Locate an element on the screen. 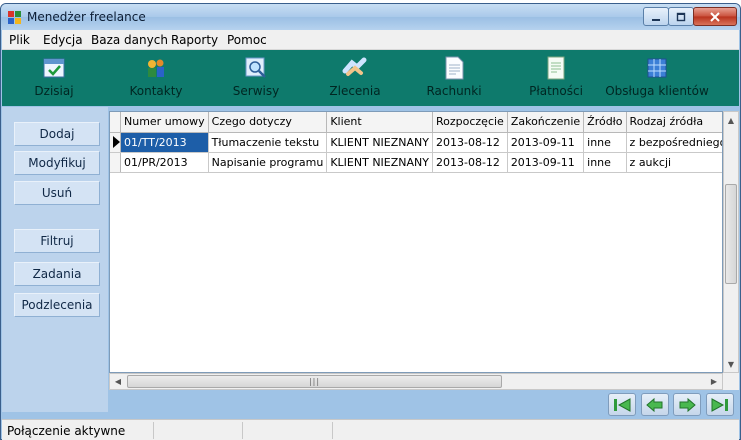  last-record-icon is located at coordinates (719, 404).